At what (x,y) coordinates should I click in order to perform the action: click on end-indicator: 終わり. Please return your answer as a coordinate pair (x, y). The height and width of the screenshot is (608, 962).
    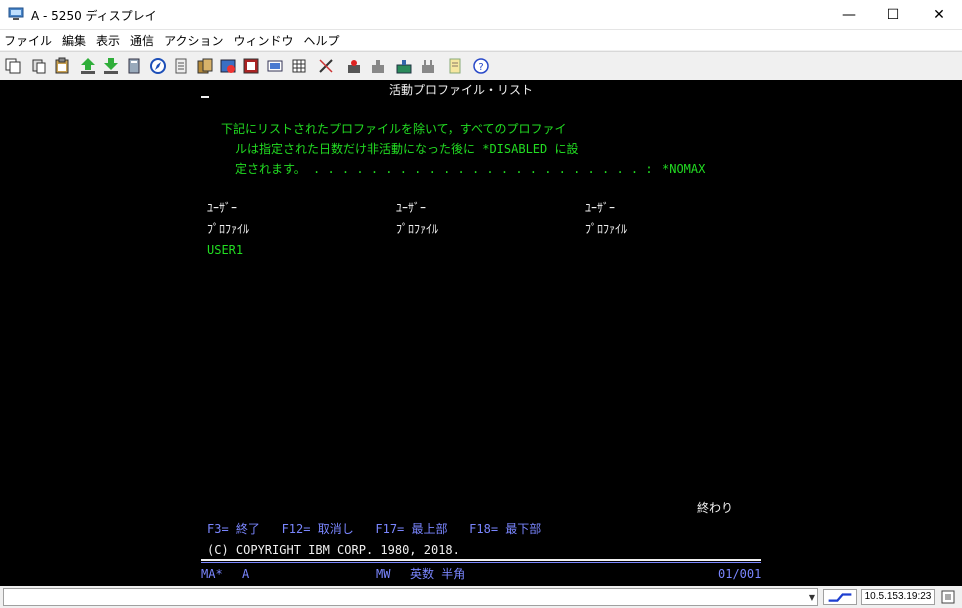
    Looking at the image, I should click on (715, 508).